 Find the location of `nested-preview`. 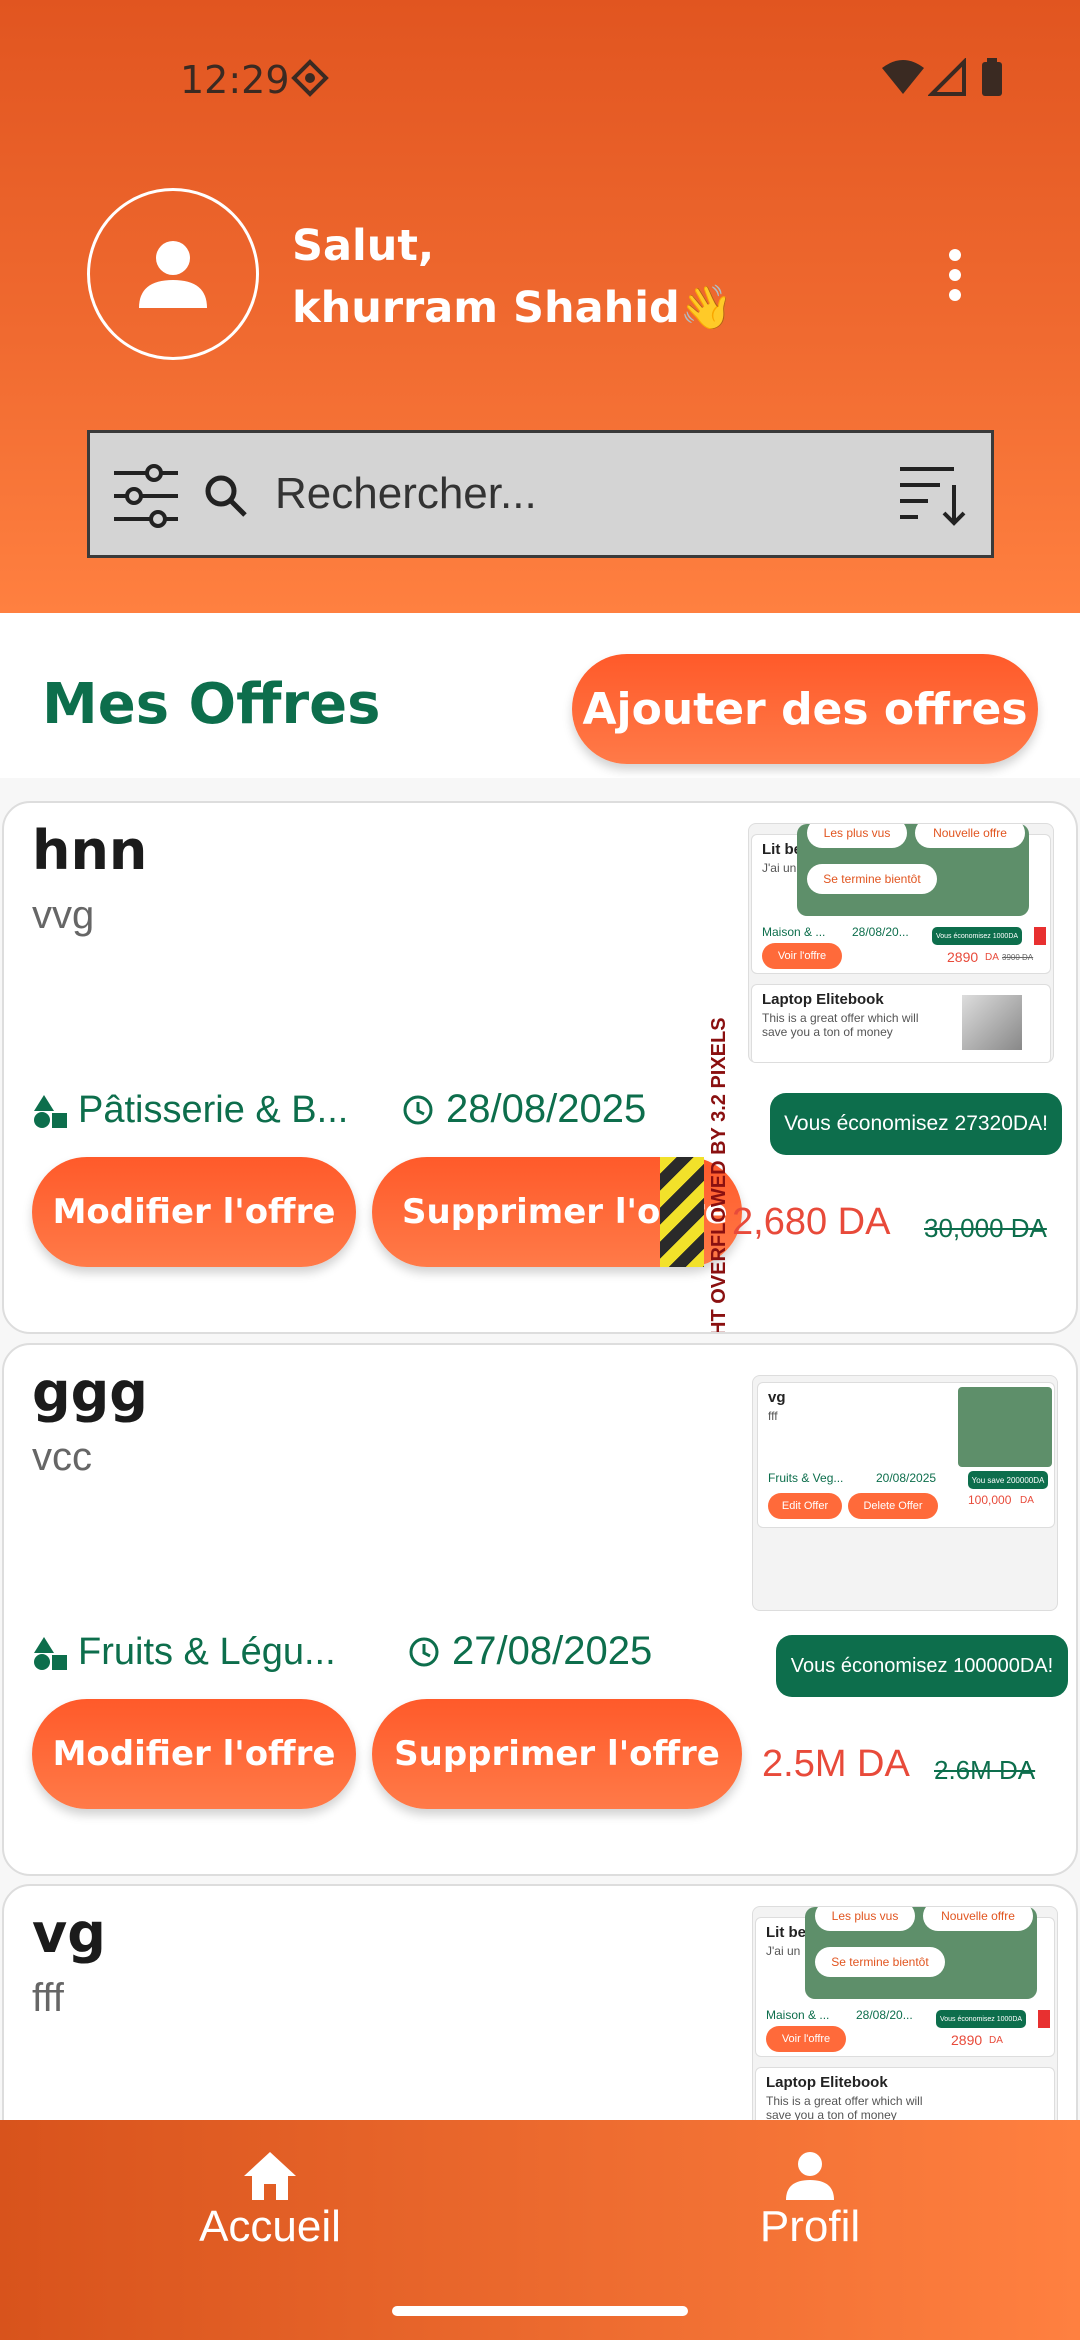

nested-preview is located at coordinates (1005, 1427).